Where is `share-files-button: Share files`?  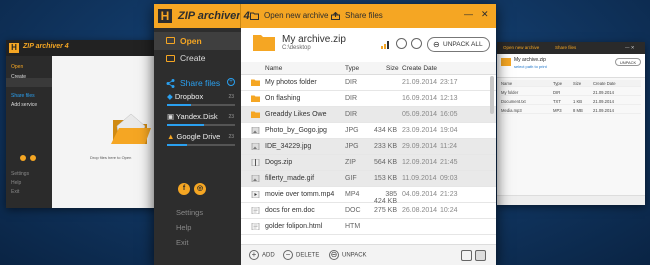 share-files-button: Share files is located at coordinates (357, 15).